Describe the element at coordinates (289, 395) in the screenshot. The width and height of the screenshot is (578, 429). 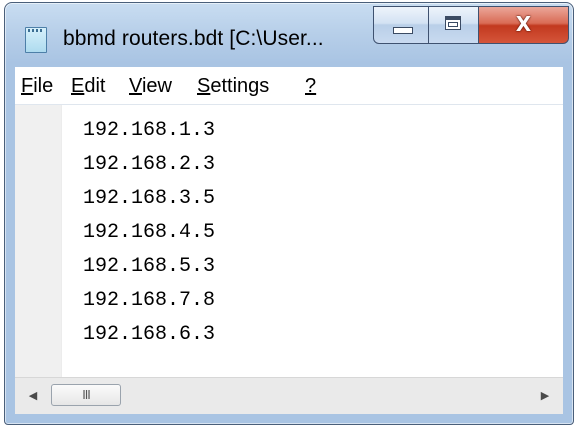
I see `horizontal-scrollbar: ◀ III ▶` at that location.